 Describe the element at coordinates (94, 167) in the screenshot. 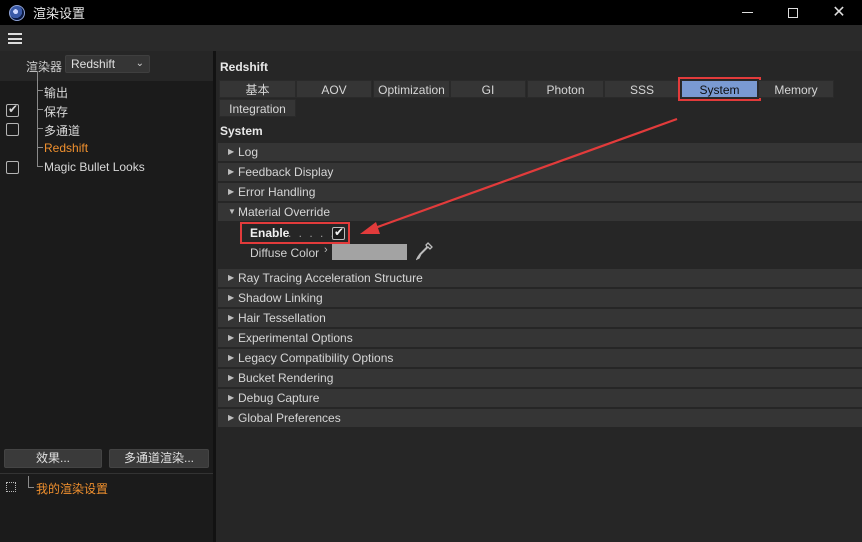

I see `tree-item-label: Magic Bullet Looks` at that location.